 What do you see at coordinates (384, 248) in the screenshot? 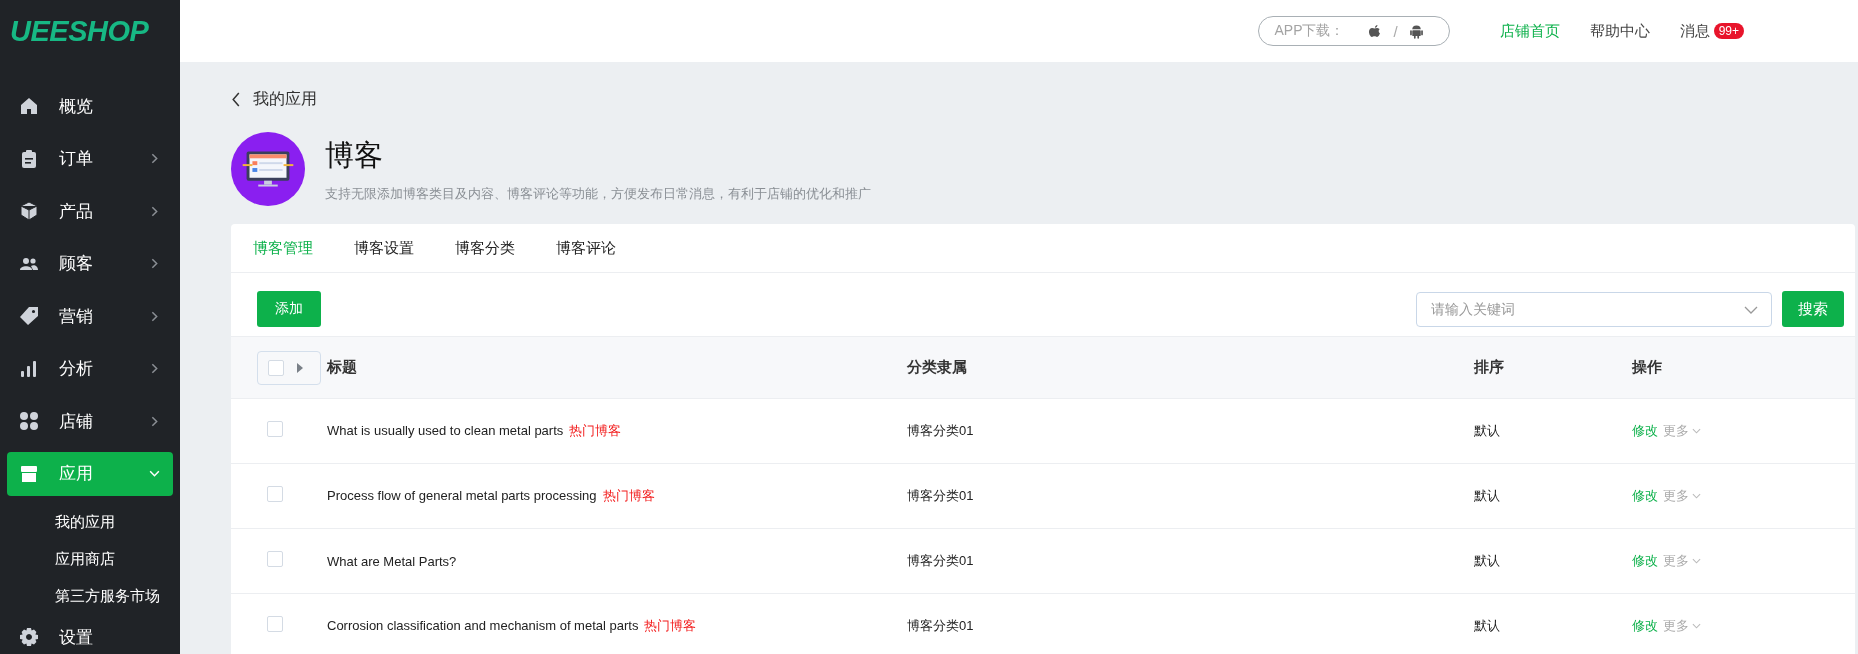
I see `tab: 博客设置` at bounding box center [384, 248].